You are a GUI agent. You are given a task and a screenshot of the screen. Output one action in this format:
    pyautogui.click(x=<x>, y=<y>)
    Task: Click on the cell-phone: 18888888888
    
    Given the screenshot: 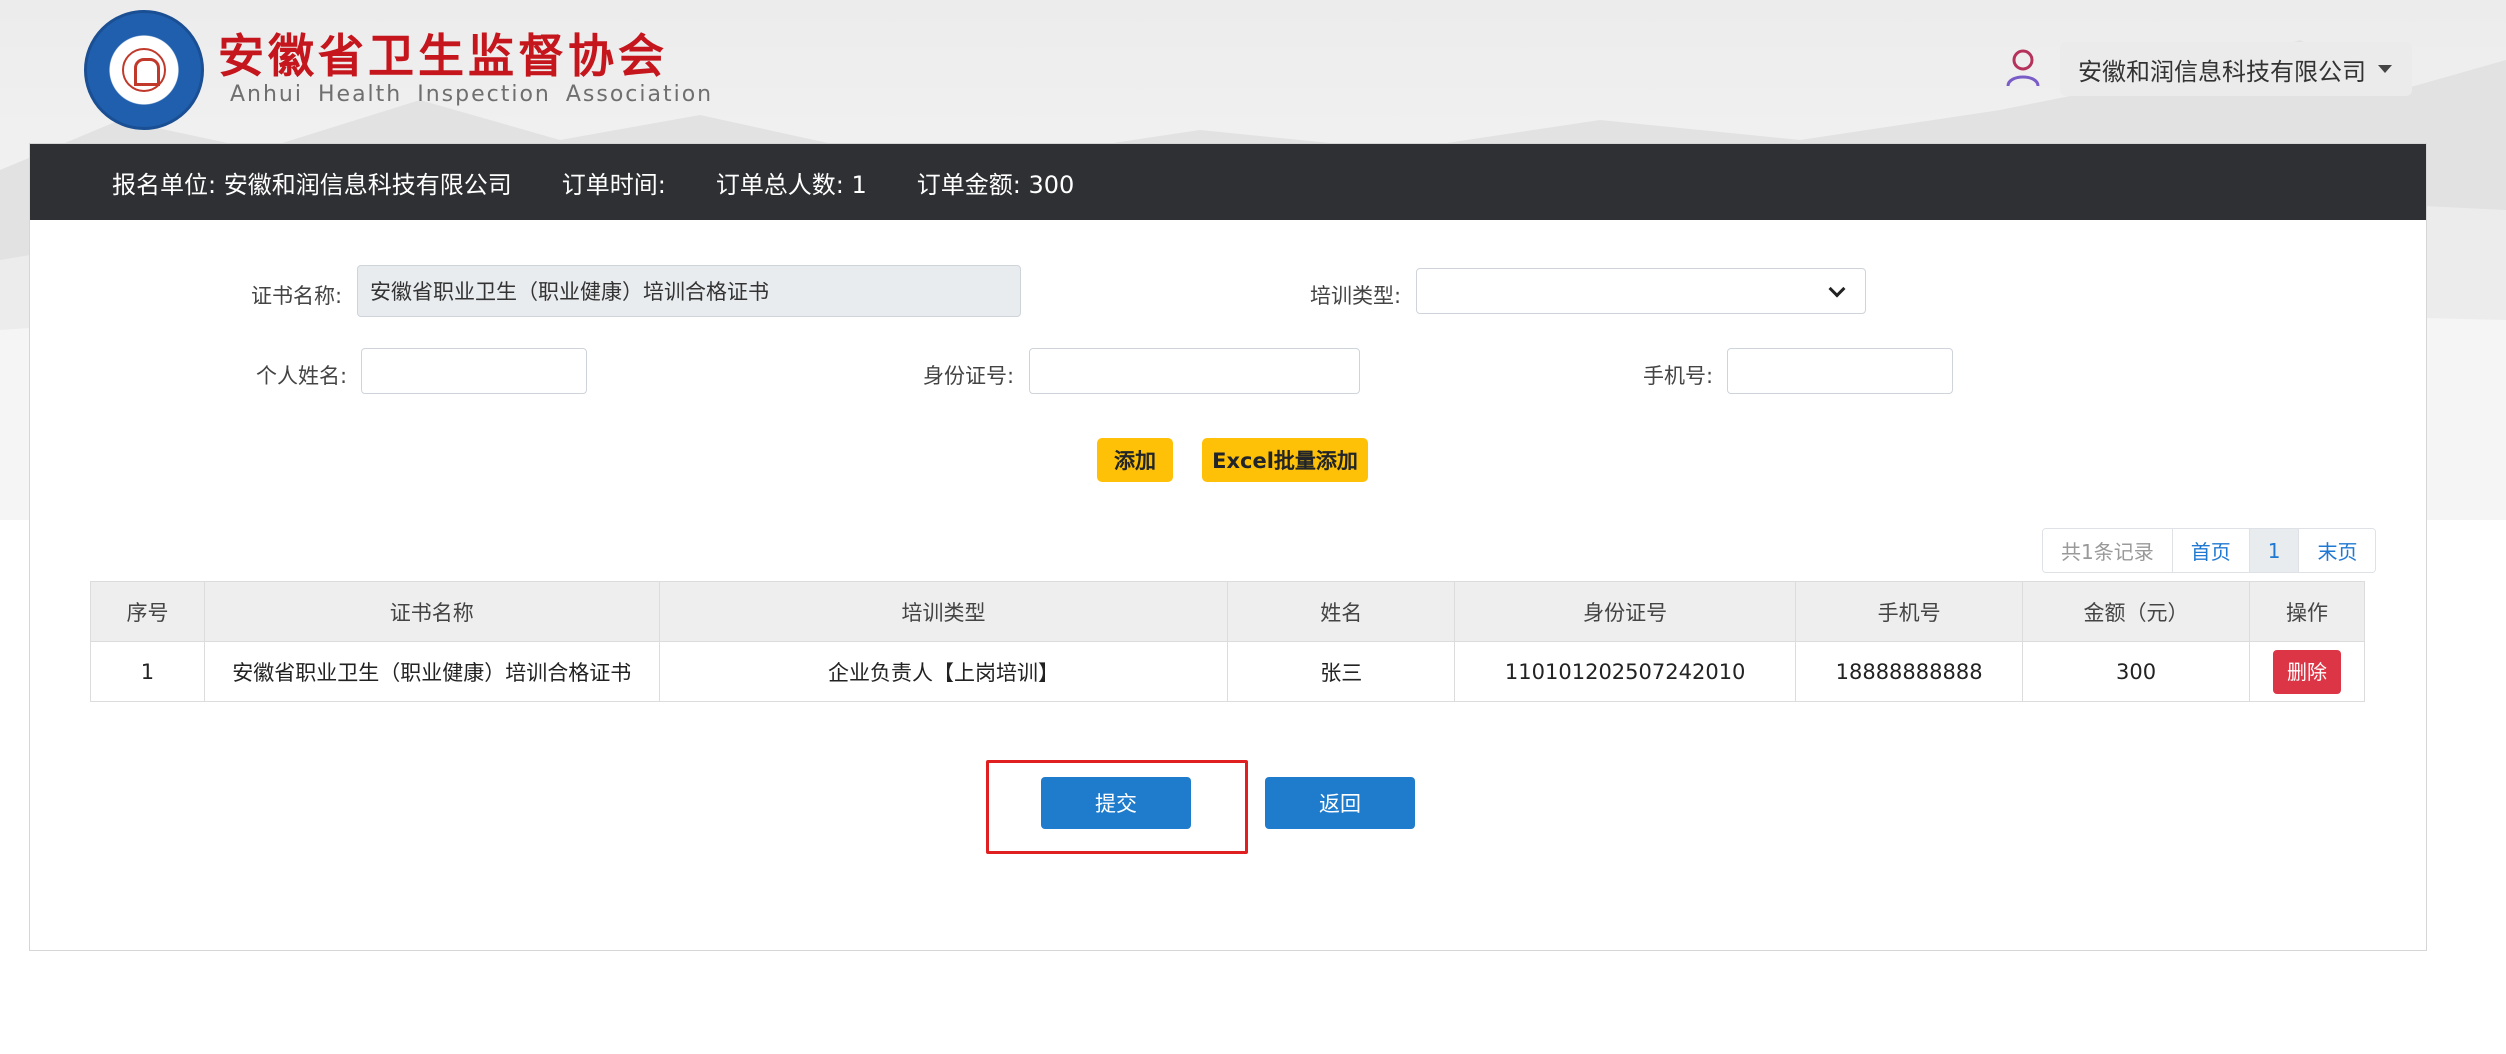 What is the action you would take?
    pyautogui.click(x=1909, y=671)
    